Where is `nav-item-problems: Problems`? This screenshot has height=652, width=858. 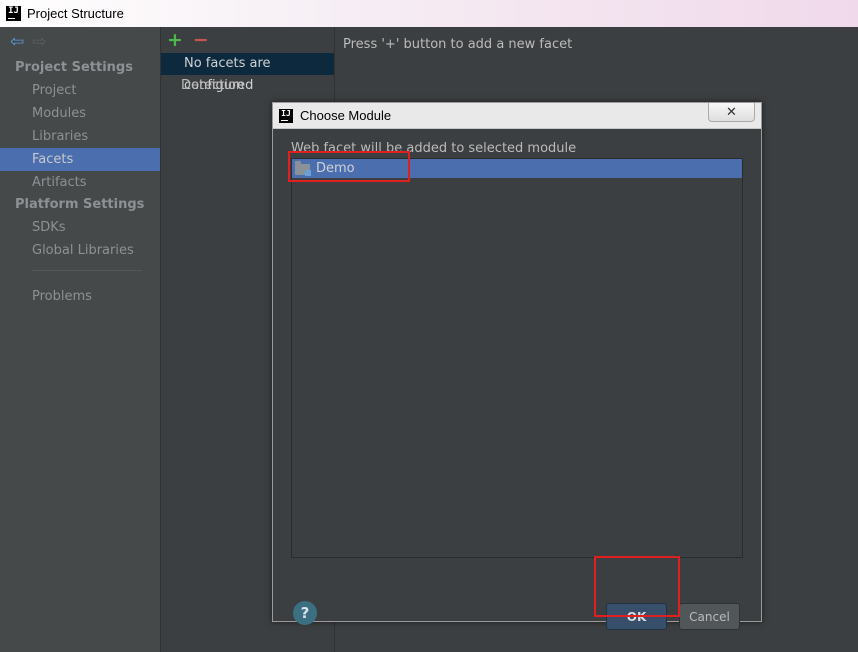
nav-item-problems: Problems is located at coordinates (80, 296).